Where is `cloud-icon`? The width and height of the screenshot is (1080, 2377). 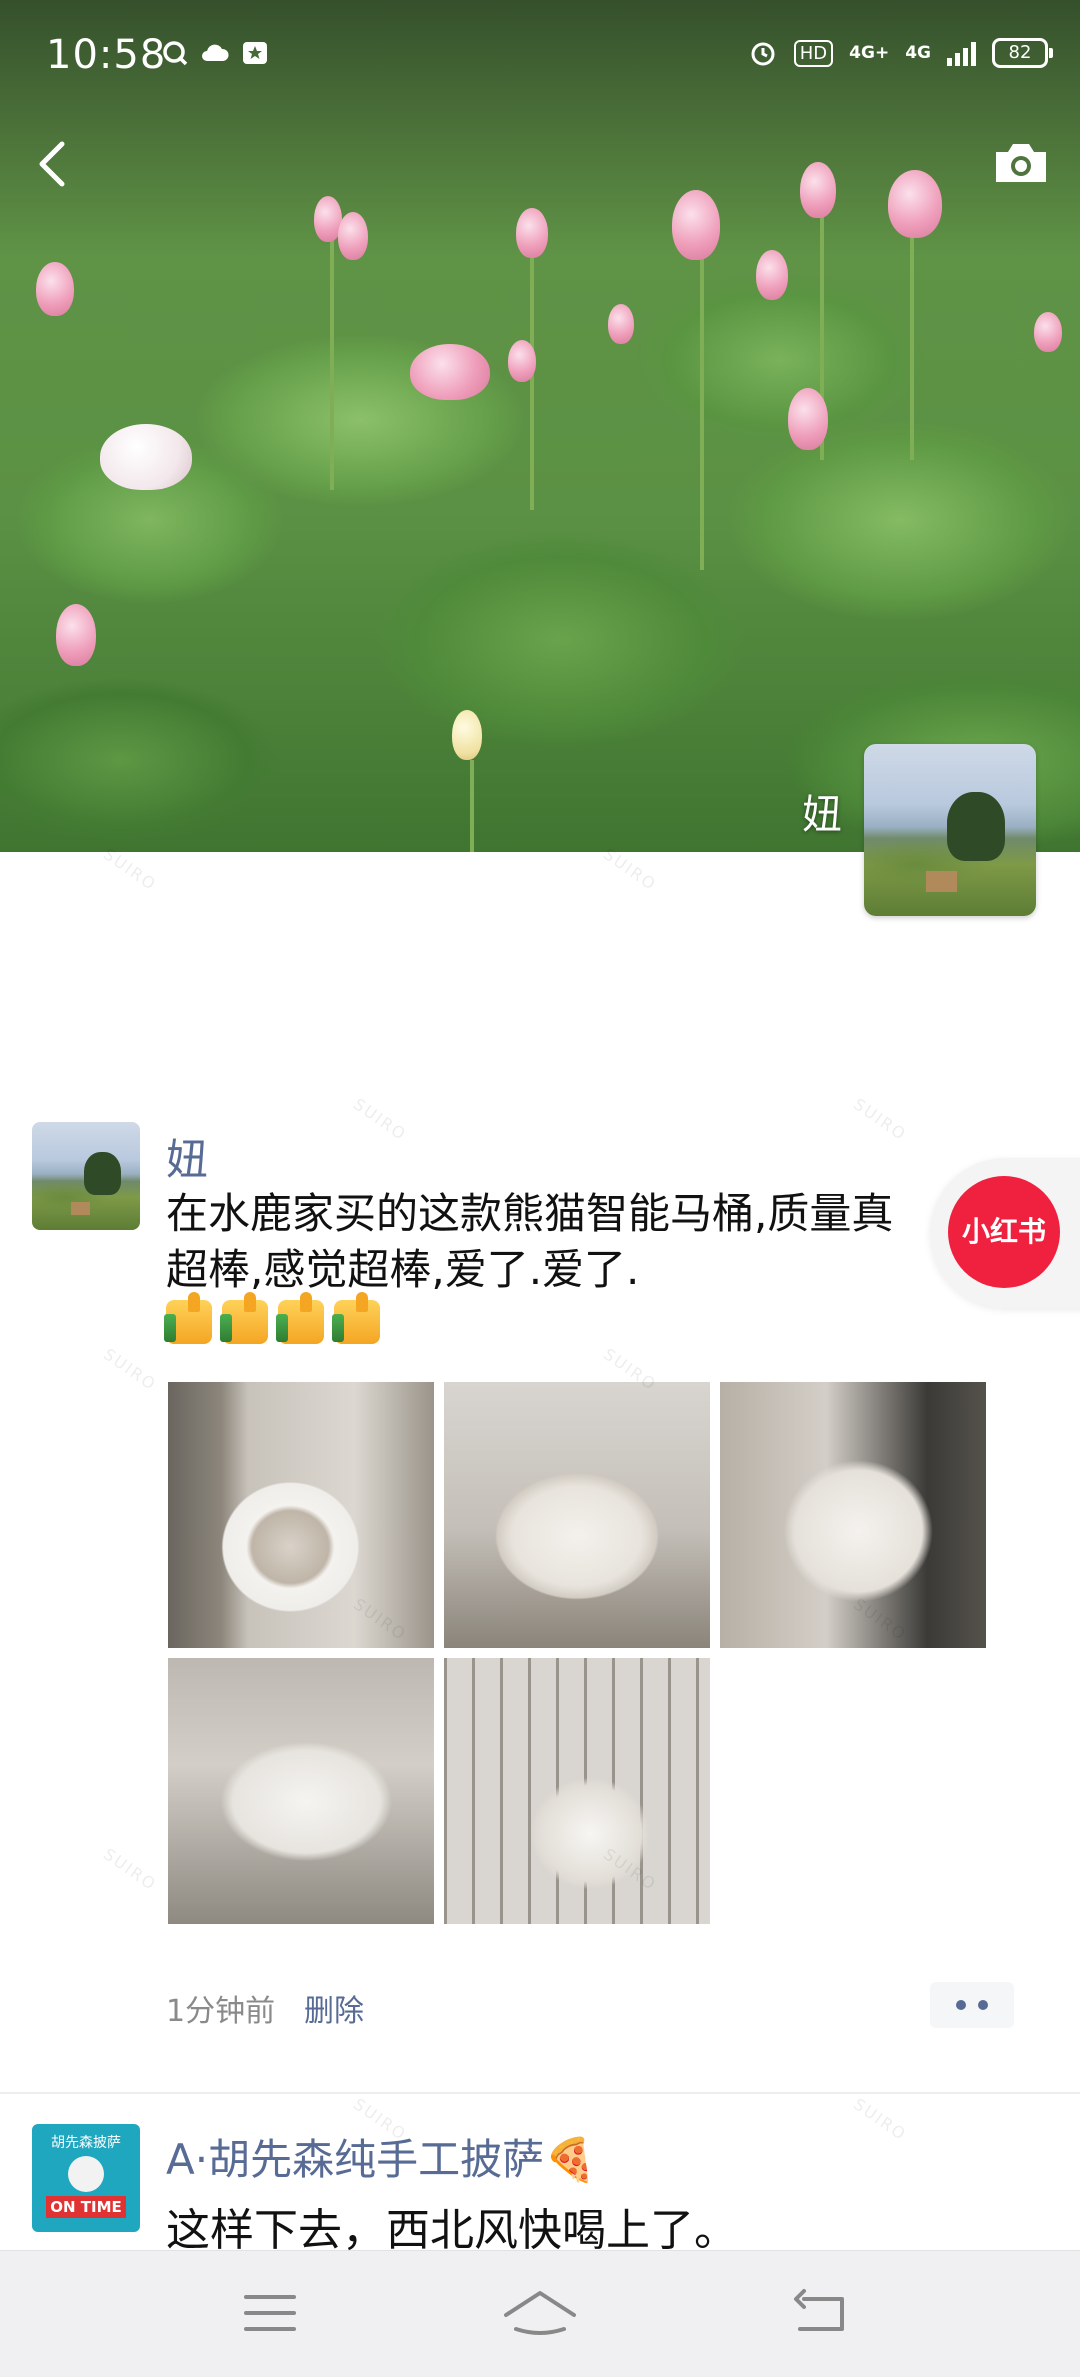 cloud-icon is located at coordinates (215, 52).